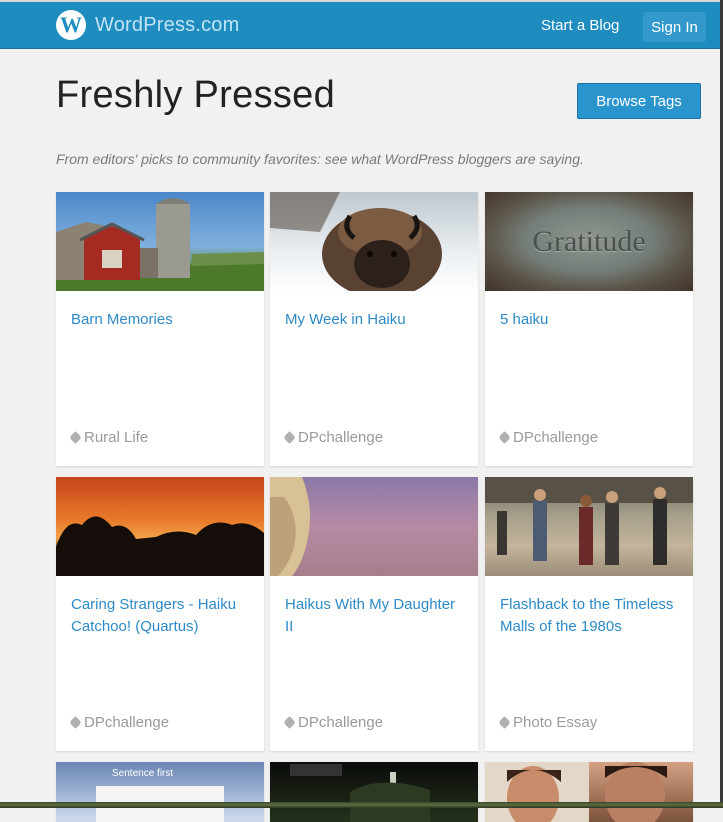  I want to click on post-tag: Photo Essay, so click(548, 722).